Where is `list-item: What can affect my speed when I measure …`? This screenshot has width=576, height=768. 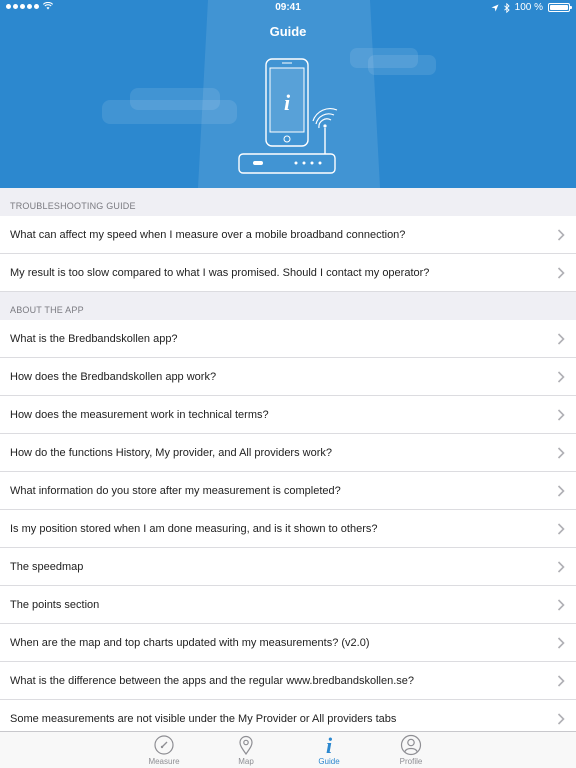 list-item: What can affect my speed when I measure … is located at coordinates (288, 235).